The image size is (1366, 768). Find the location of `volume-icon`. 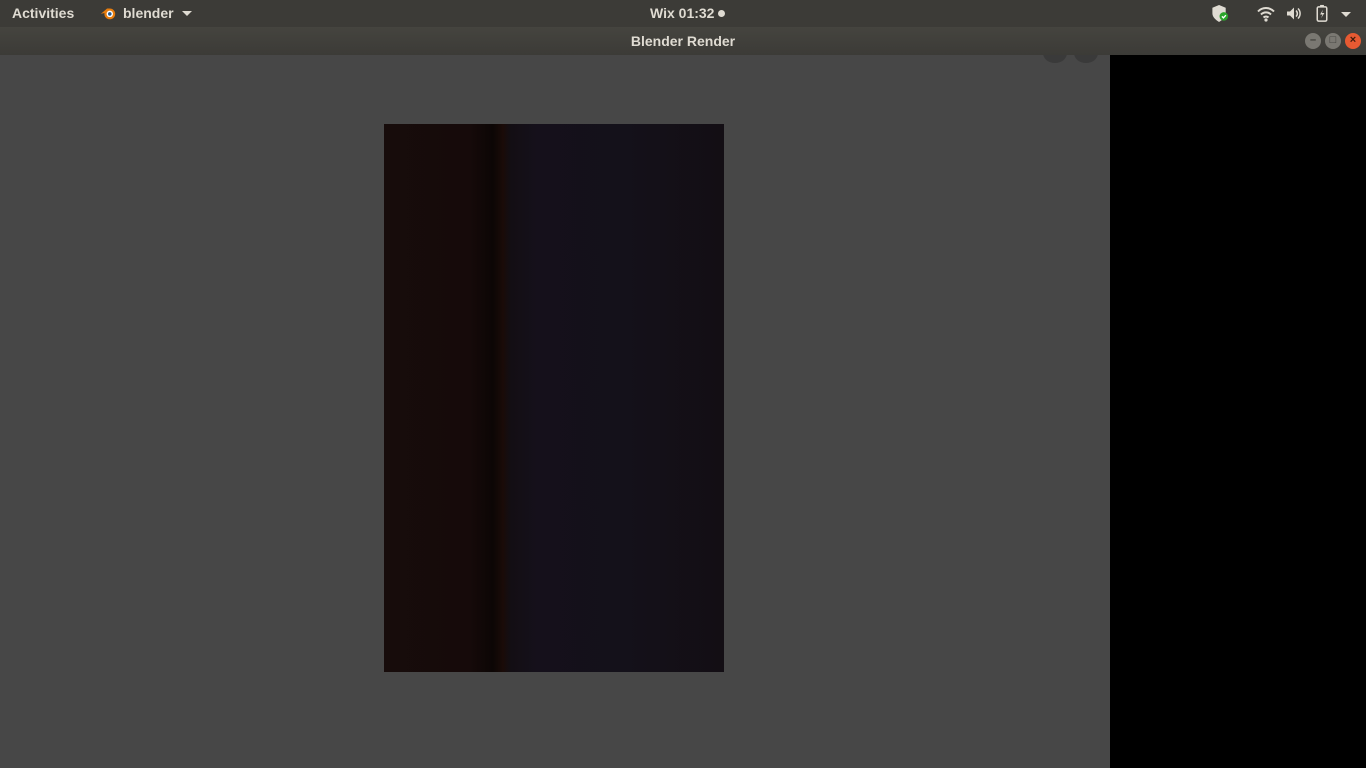

volume-icon is located at coordinates (1294, 13).